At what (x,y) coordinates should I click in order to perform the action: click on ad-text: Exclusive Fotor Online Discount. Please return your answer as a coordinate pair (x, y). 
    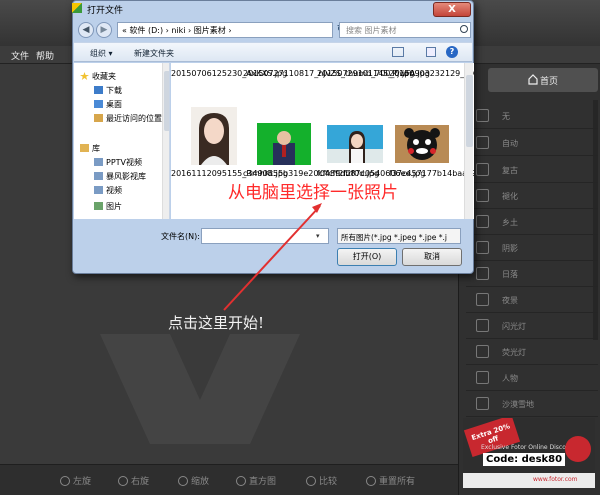
    Looking at the image, I should click on (528, 447).